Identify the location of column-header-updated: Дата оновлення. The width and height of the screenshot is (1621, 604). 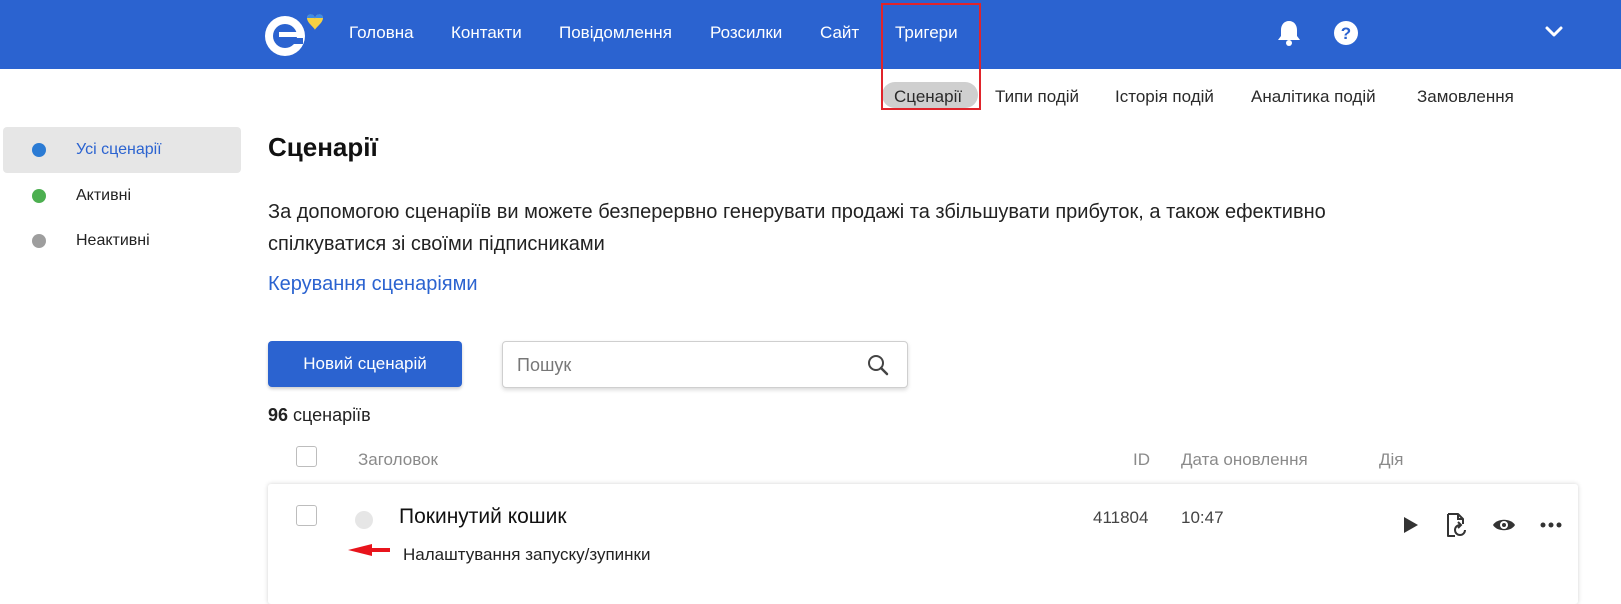
(1244, 460).